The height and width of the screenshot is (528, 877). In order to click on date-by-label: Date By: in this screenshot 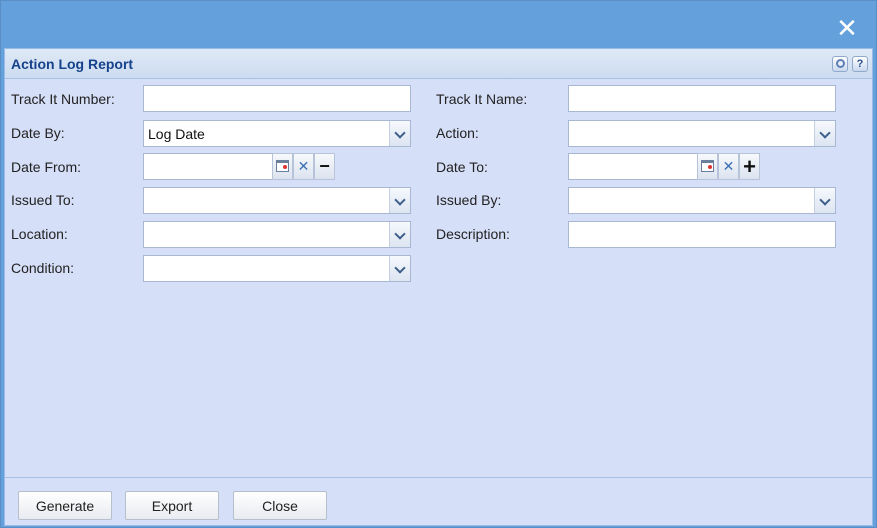, I will do `click(38, 133)`.